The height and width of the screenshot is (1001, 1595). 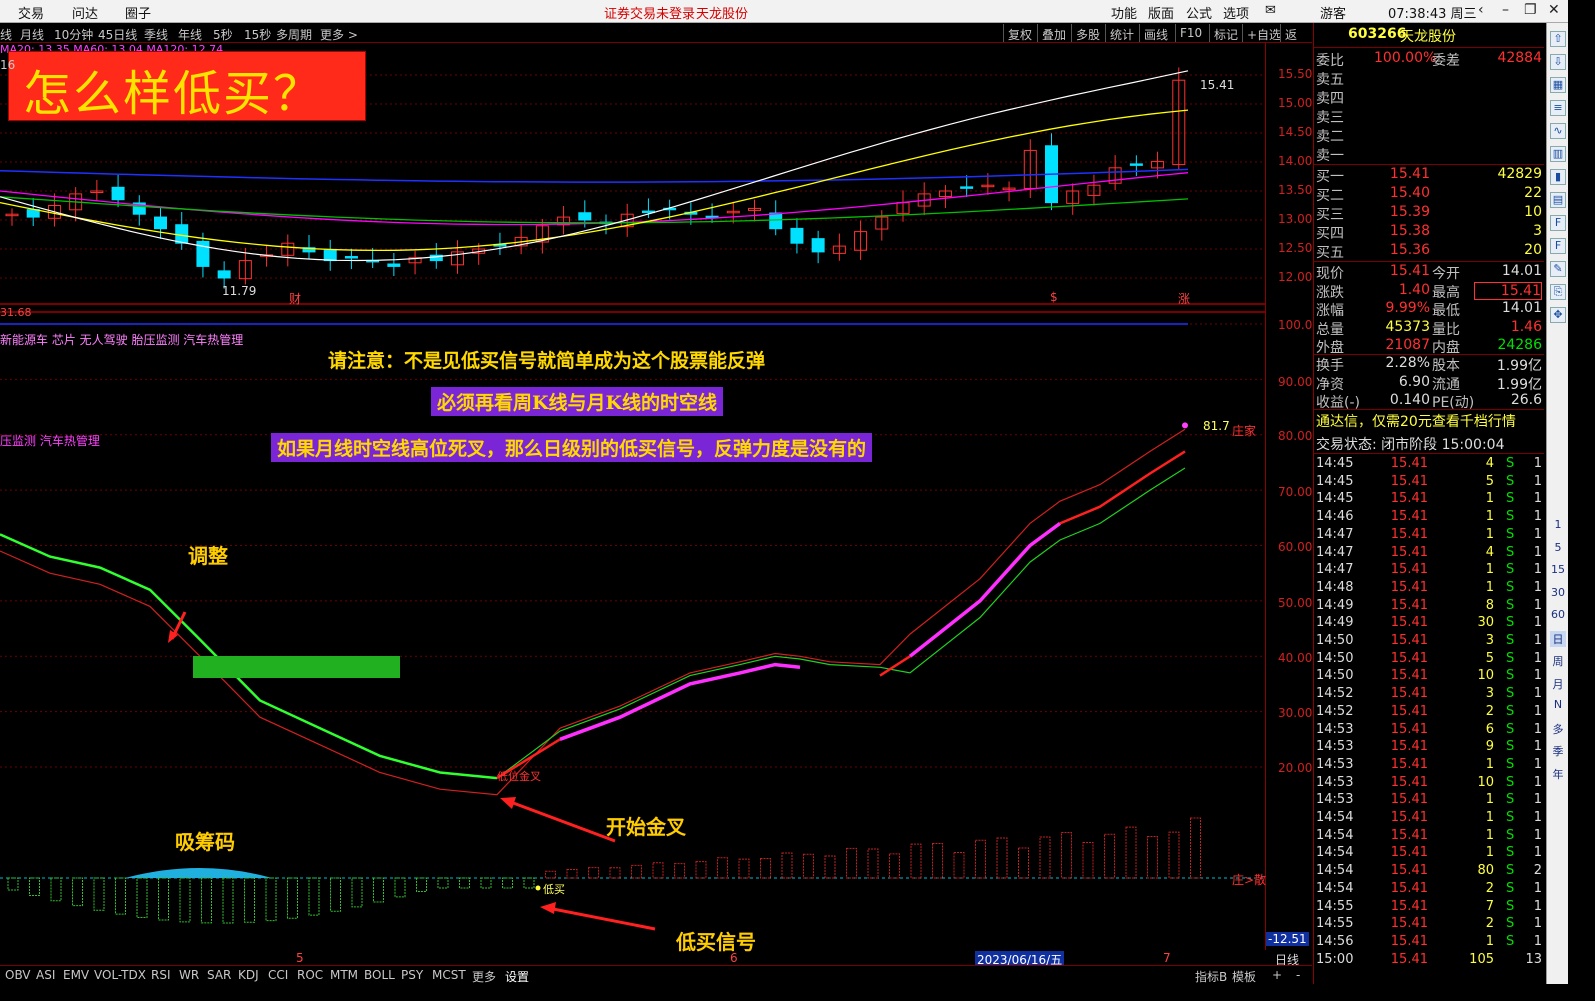 What do you see at coordinates (1429, 97) in the screenshot?
I see `sell-level: 卖四` at bounding box center [1429, 97].